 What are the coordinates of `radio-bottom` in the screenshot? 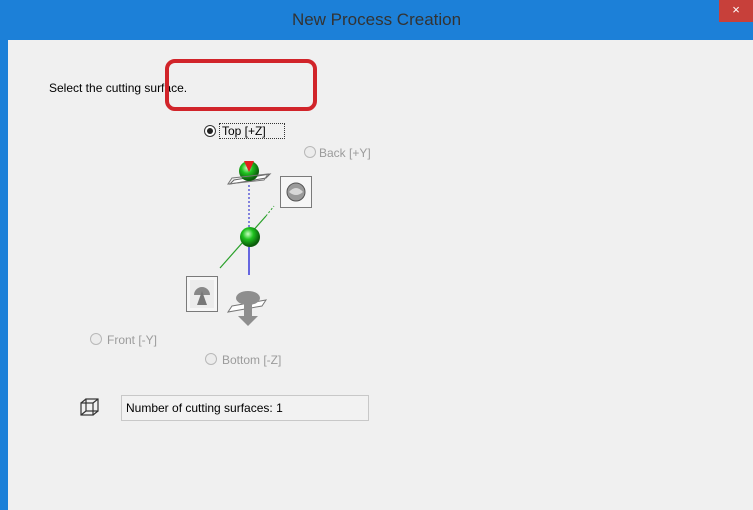 It's located at (211, 359).